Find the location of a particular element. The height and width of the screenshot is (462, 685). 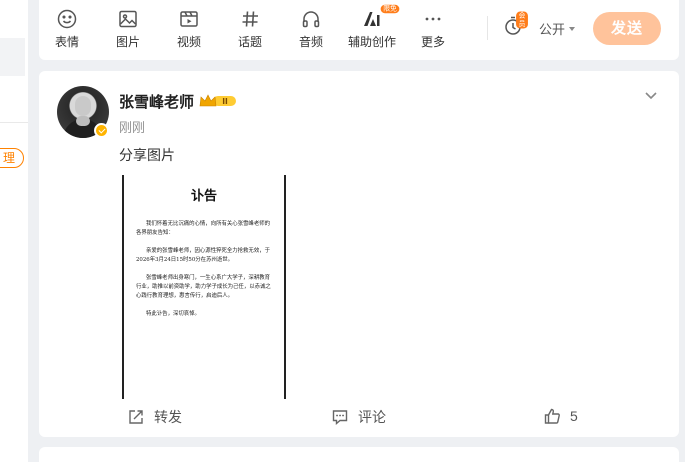

audio-icon is located at coordinates (311, 19).